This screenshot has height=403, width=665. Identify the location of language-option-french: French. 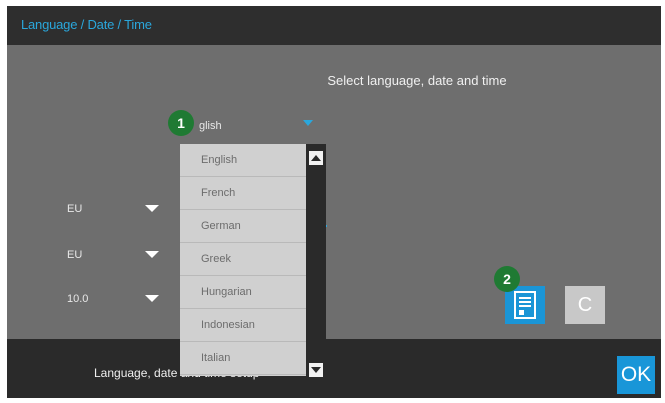
(243, 193).